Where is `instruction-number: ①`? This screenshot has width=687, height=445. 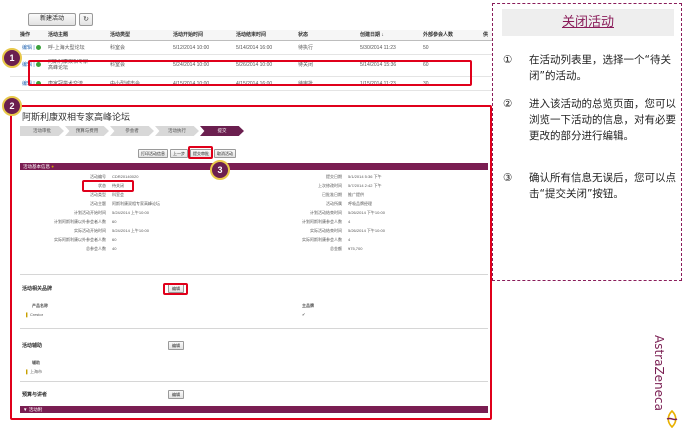
instruction-number: ① is located at coordinates (508, 60).